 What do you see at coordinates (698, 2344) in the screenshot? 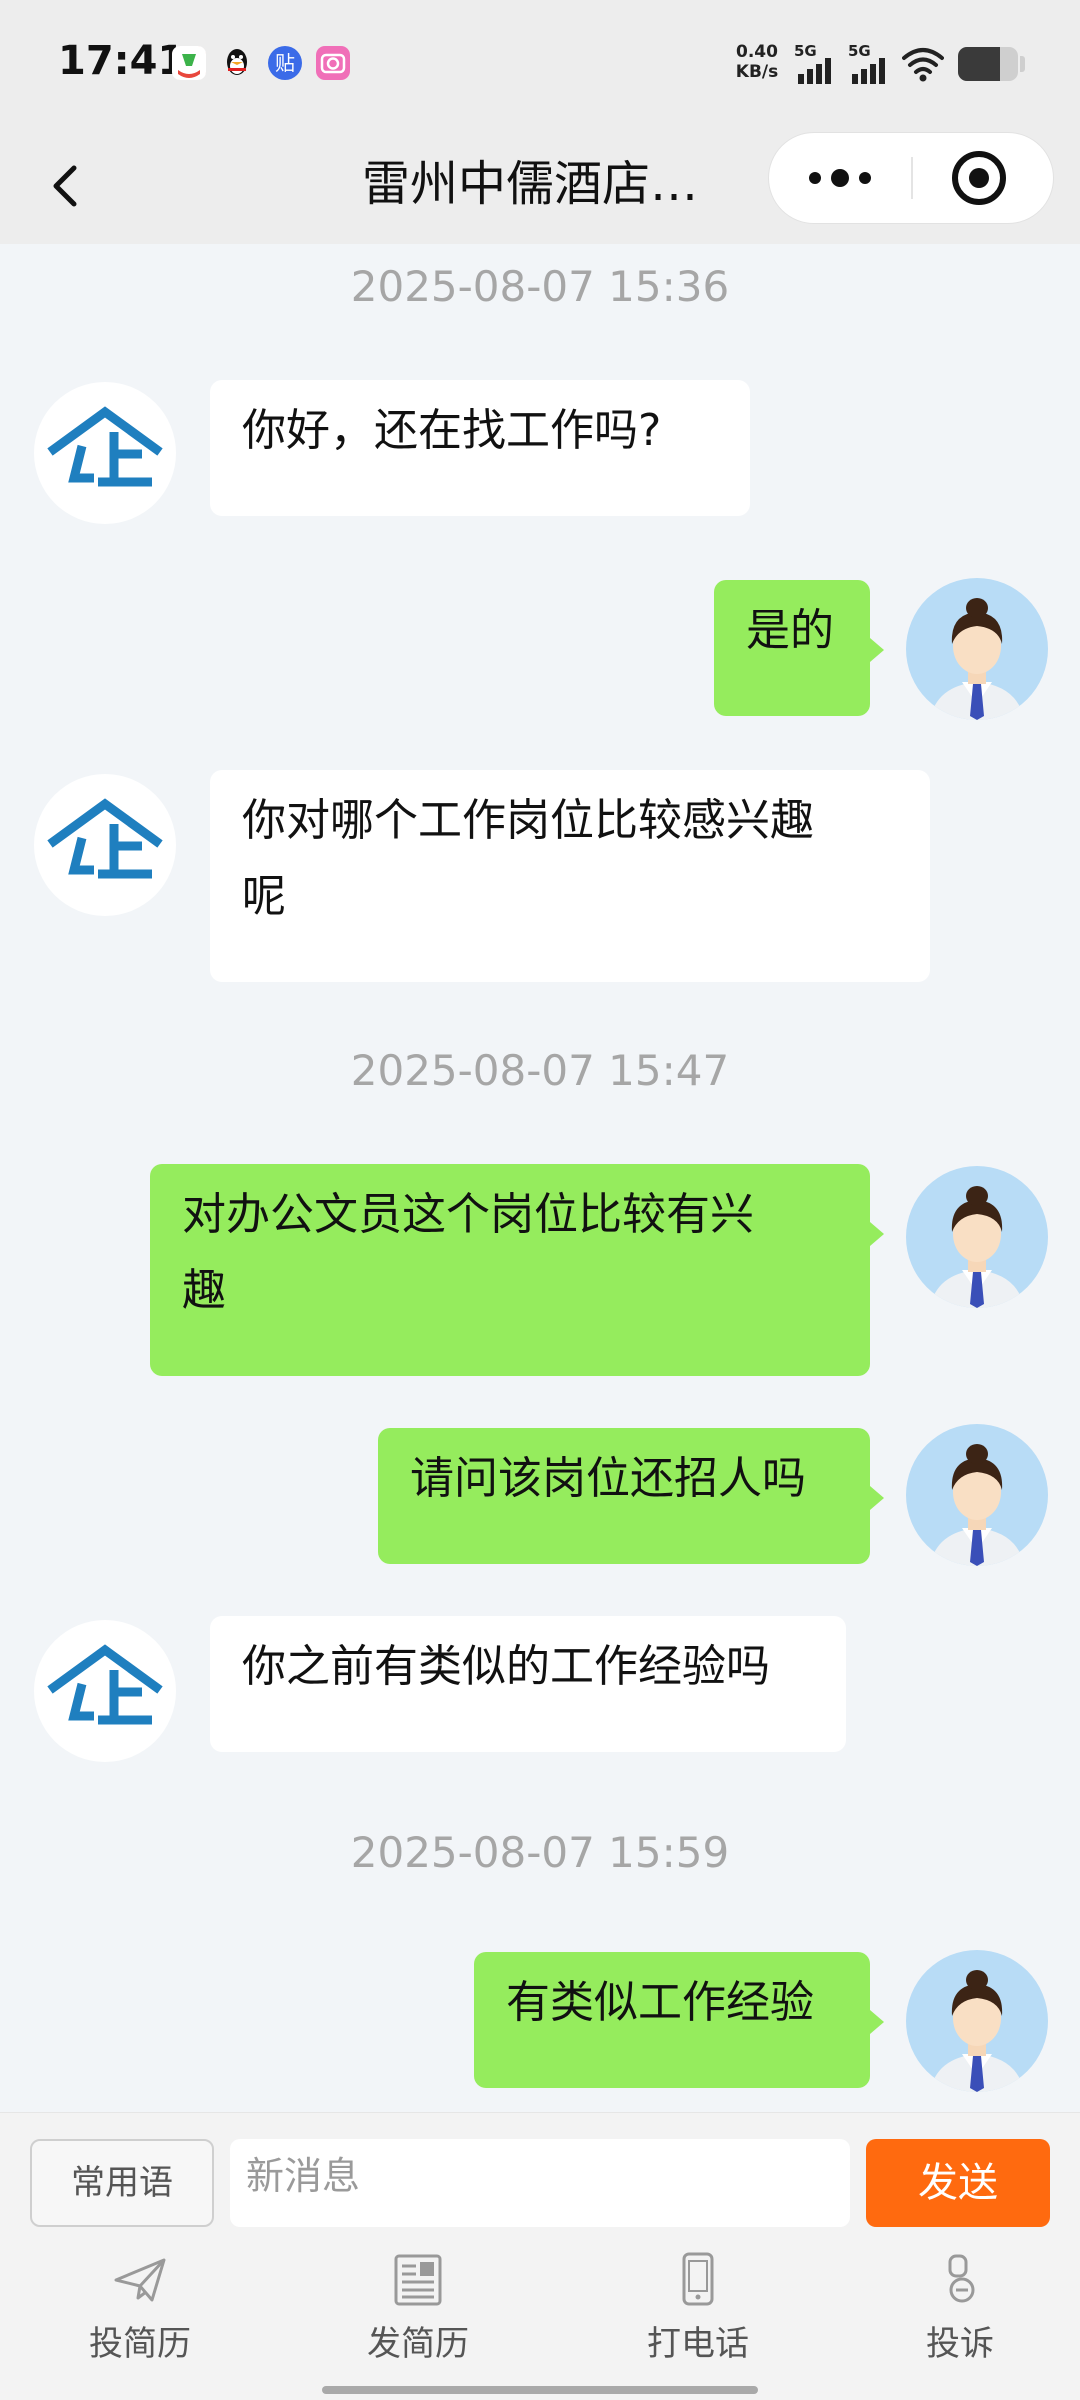
I see `tab-label: 打电话` at bounding box center [698, 2344].